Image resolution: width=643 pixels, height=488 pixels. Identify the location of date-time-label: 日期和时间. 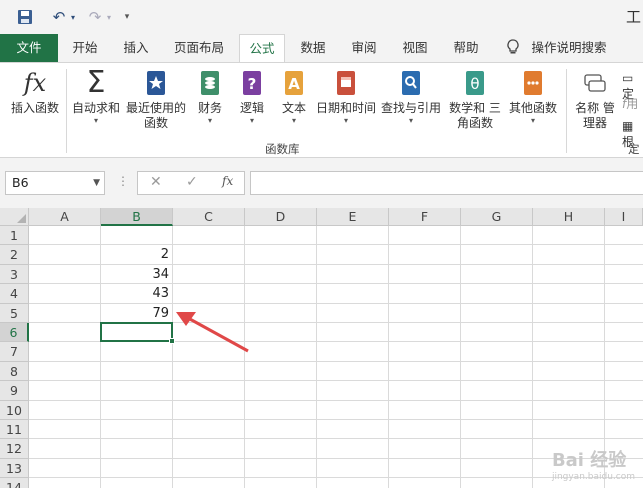
(345, 108).